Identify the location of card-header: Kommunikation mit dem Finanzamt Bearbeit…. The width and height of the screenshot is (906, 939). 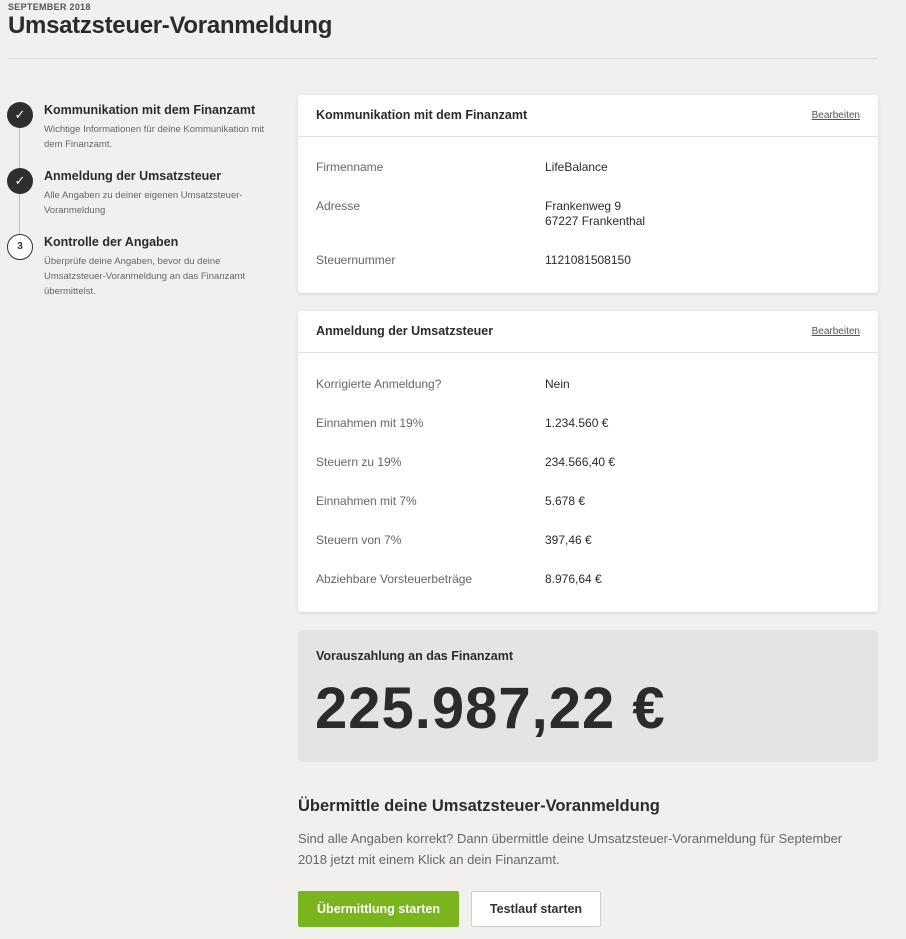
(588, 116).